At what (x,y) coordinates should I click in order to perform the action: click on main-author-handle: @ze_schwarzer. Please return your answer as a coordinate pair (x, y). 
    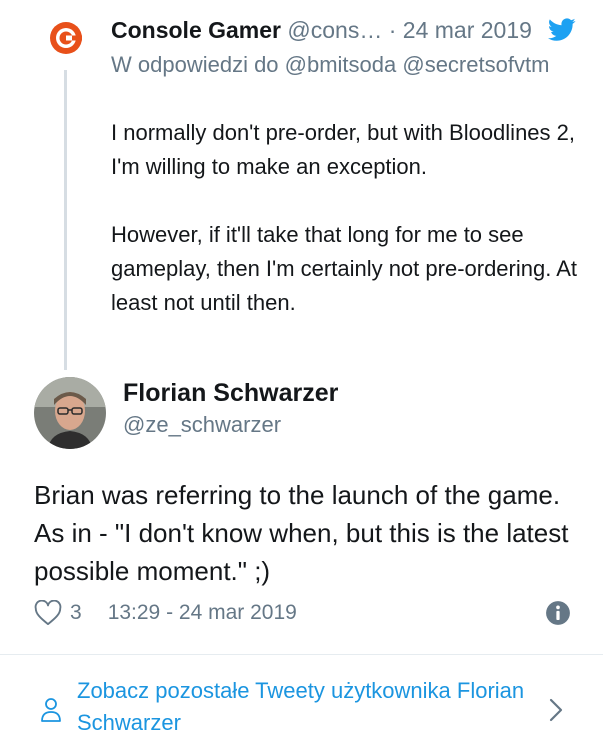
    Looking at the image, I should click on (202, 425).